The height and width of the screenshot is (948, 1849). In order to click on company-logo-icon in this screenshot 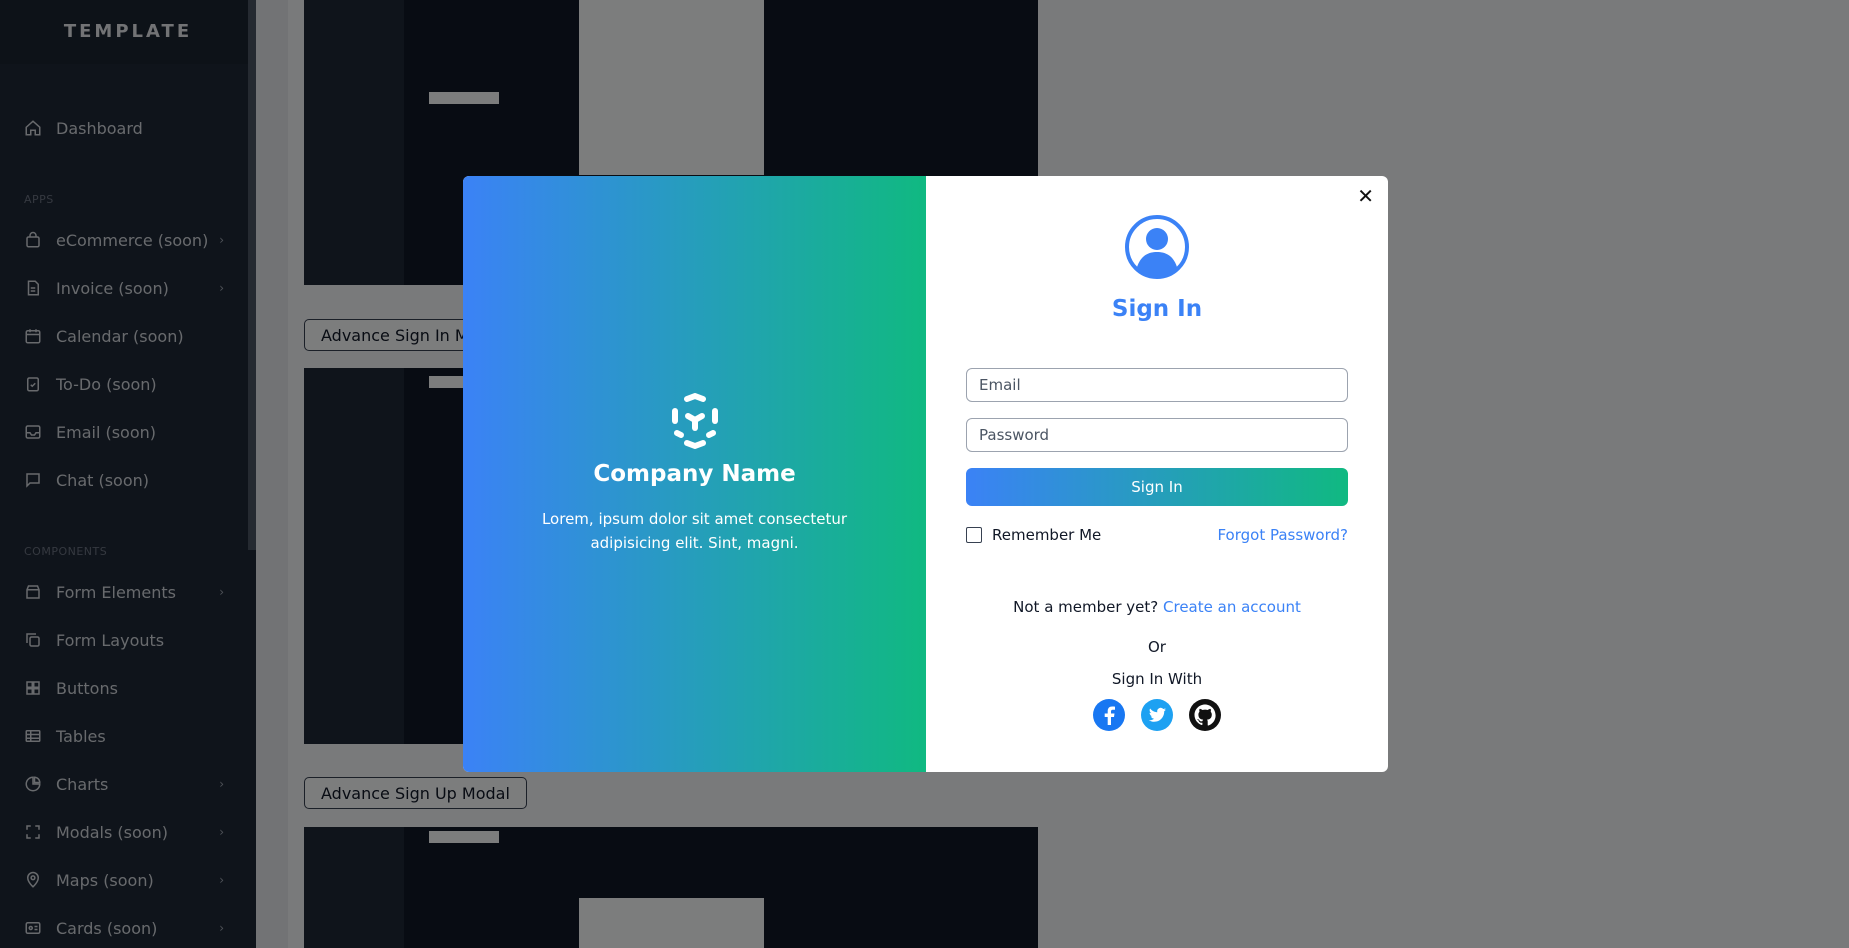, I will do `click(695, 421)`.